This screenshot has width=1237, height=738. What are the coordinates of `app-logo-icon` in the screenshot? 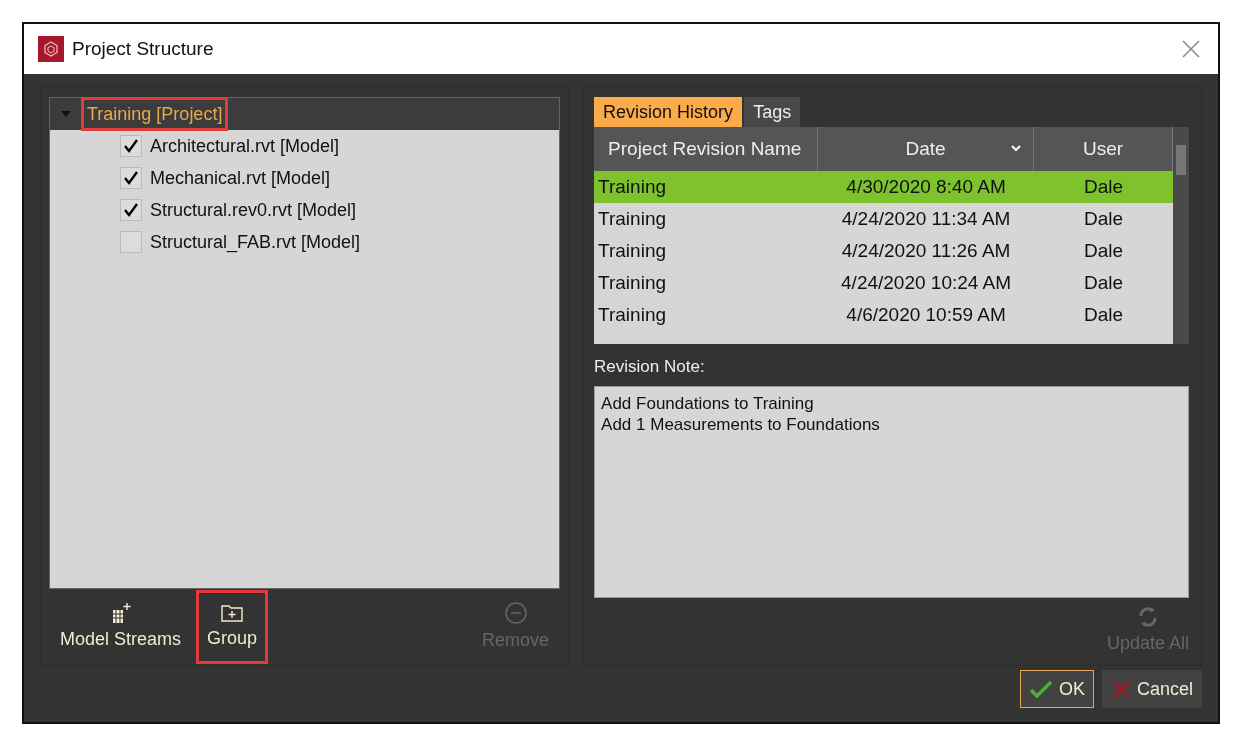 It's located at (51, 49).